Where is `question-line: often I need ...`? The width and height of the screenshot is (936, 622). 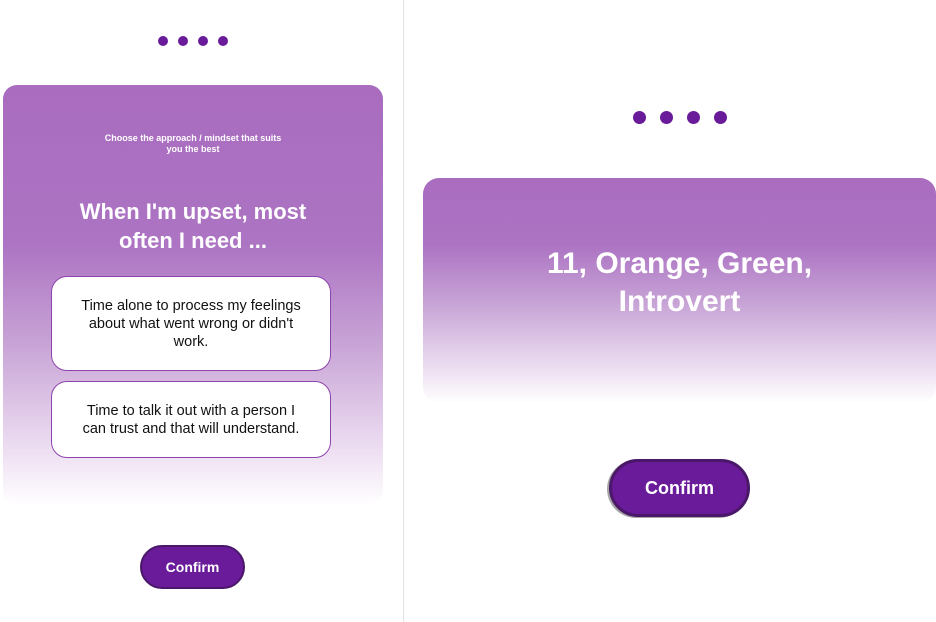 question-line: often I need ... is located at coordinates (193, 240).